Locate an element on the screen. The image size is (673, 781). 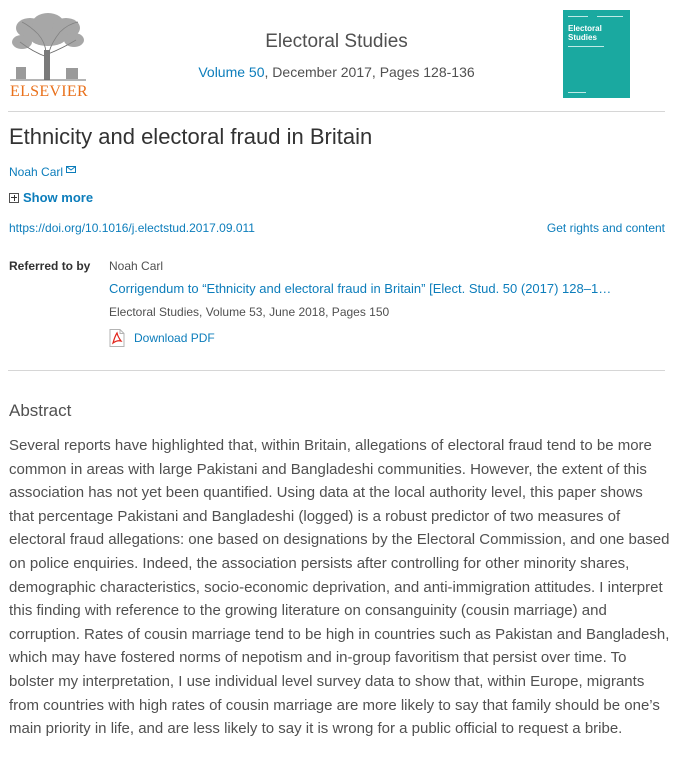
section-divider is located at coordinates (336, 370).